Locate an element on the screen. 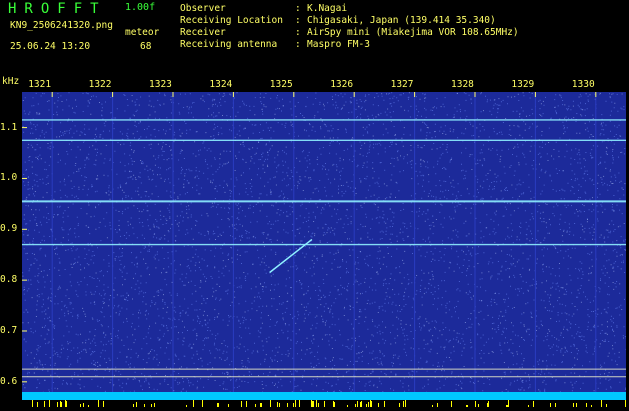 This screenshot has height=411, width=629. y-tick-label: 0.7 is located at coordinates (9, 330).